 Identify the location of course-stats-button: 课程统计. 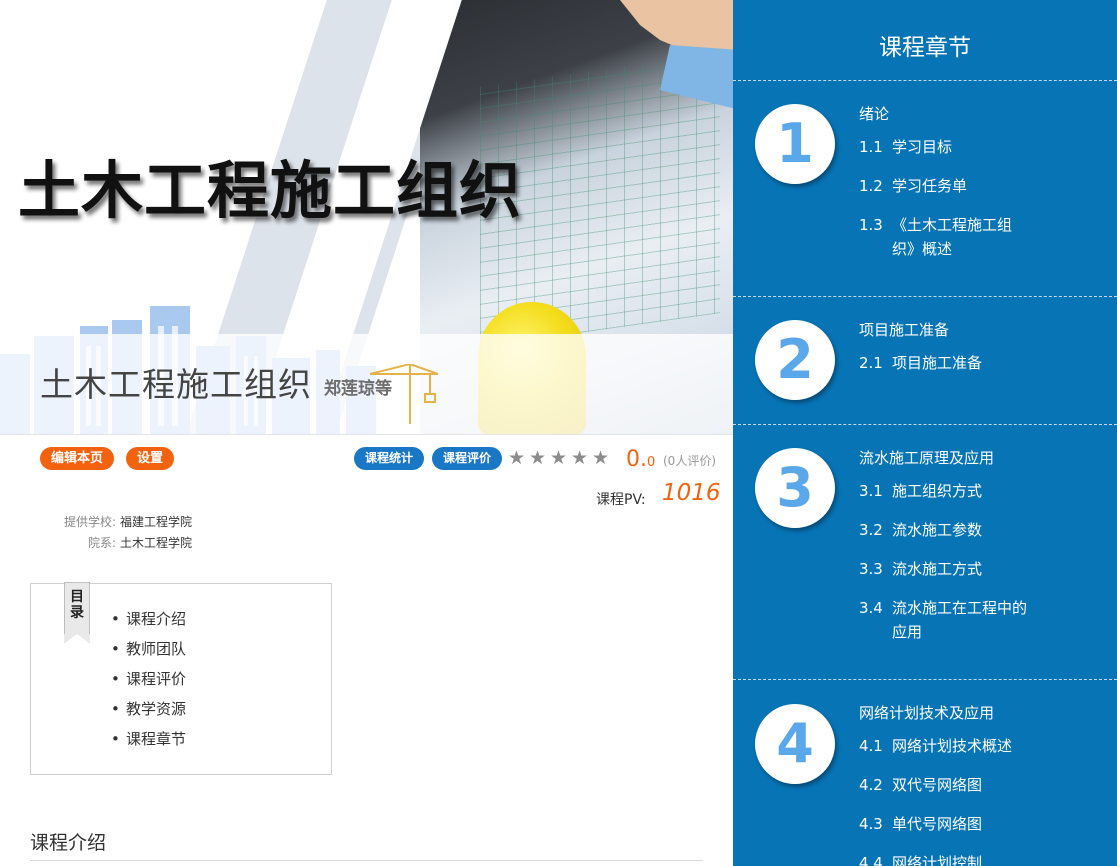
(389, 458).